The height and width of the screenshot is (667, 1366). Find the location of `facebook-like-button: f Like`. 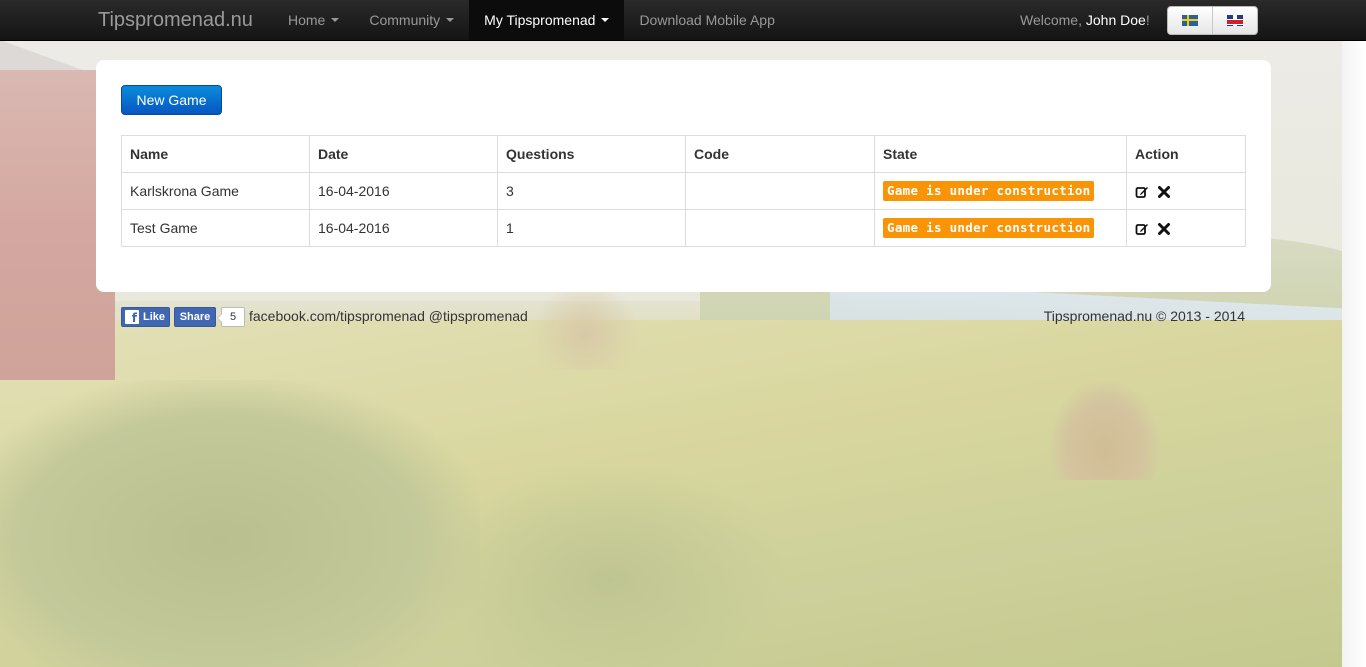

facebook-like-button: f Like is located at coordinates (145, 317).